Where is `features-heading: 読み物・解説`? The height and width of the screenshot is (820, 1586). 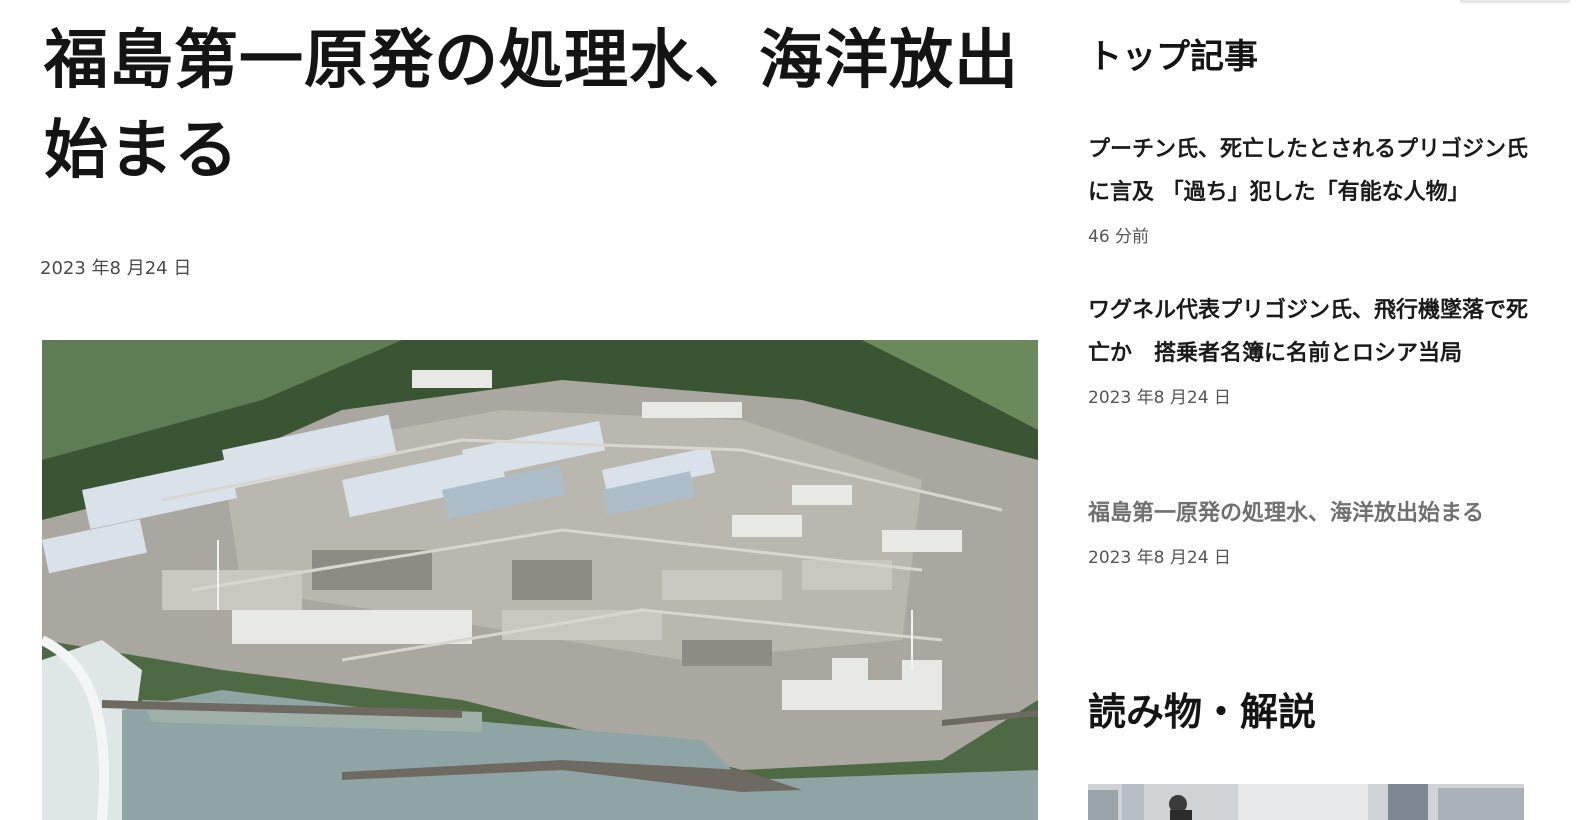 features-heading: 読み物・解説 is located at coordinates (1202, 712).